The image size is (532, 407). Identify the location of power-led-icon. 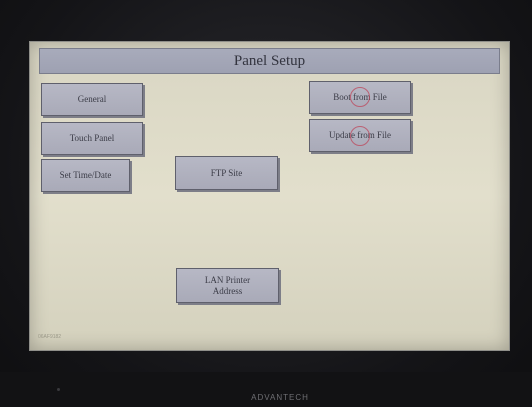
(58, 389).